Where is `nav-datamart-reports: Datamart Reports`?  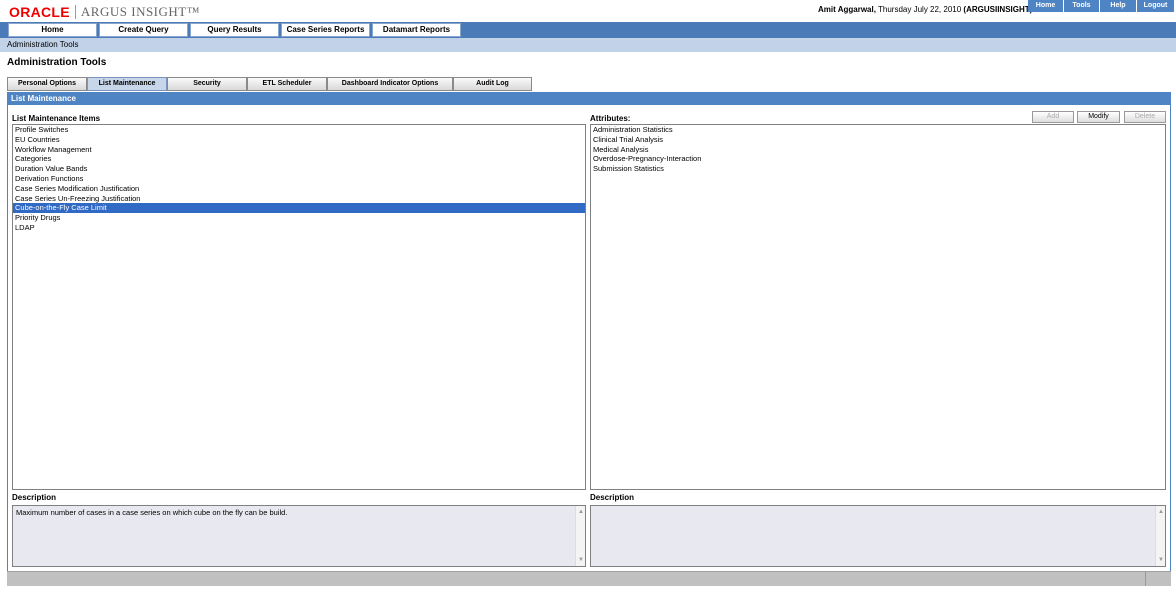 nav-datamart-reports: Datamart Reports is located at coordinates (416, 30).